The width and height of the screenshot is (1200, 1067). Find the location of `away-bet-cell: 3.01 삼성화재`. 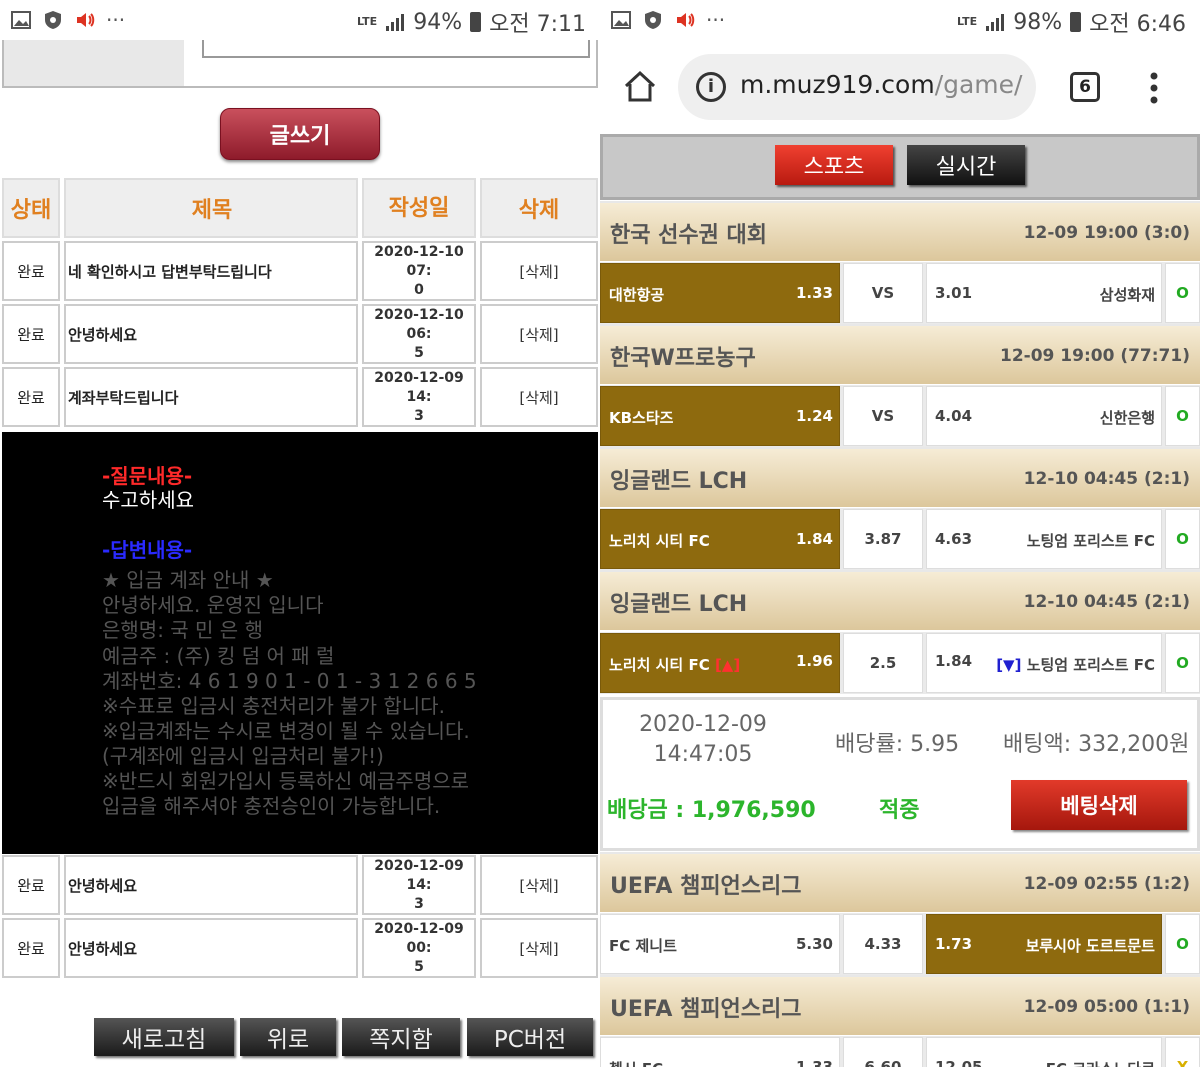

away-bet-cell: 3.01 삼성화재 is located at coordinates (1044, 293).